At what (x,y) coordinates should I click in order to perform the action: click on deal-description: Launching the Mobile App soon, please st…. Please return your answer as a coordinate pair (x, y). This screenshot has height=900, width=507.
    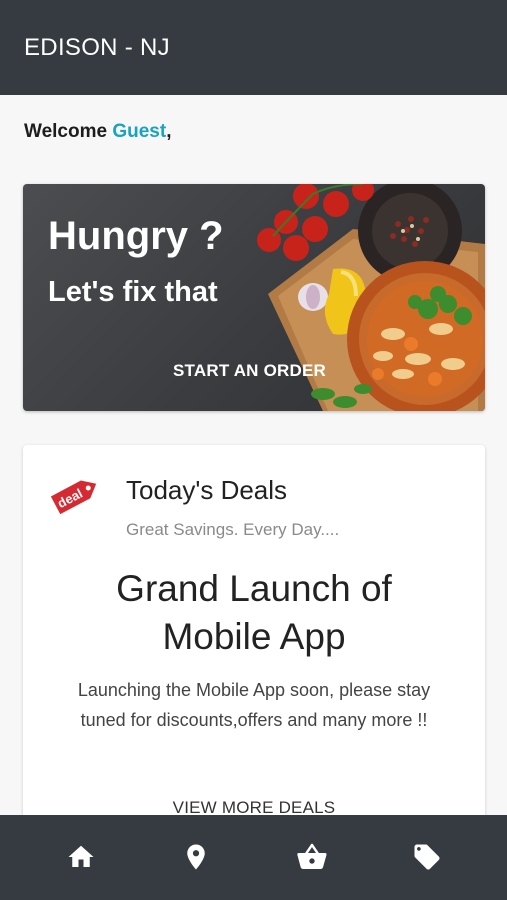
    Looking at the image, I should click on (254, 705).